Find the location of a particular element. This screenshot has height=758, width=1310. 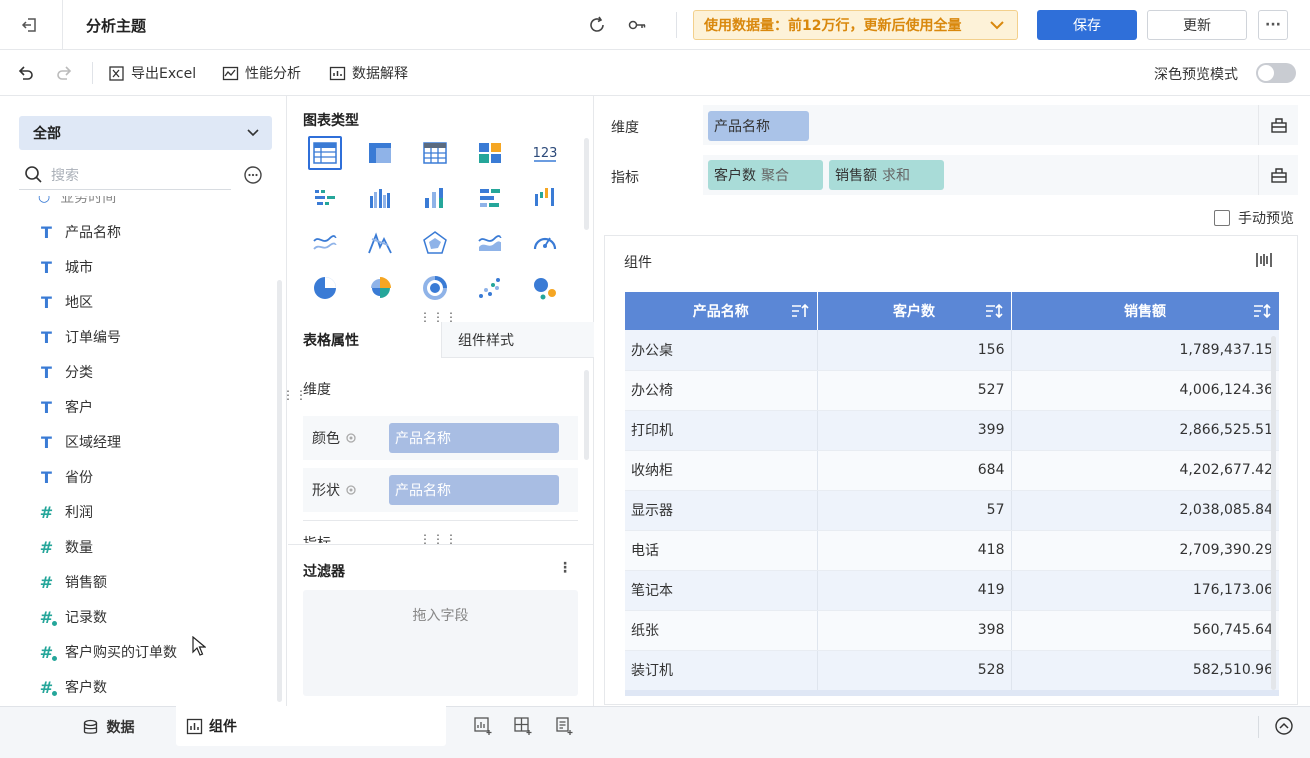

rose-icon is located at coordinates (380, 288).